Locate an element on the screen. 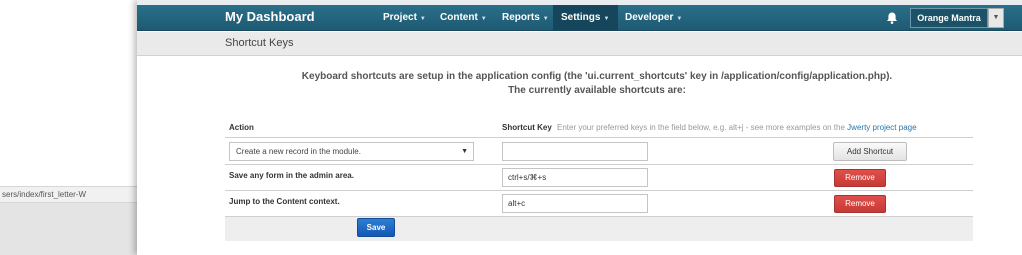 The image size is (1022, 255). page-header: Shortcut Keys is located at coordinates (579, 44).